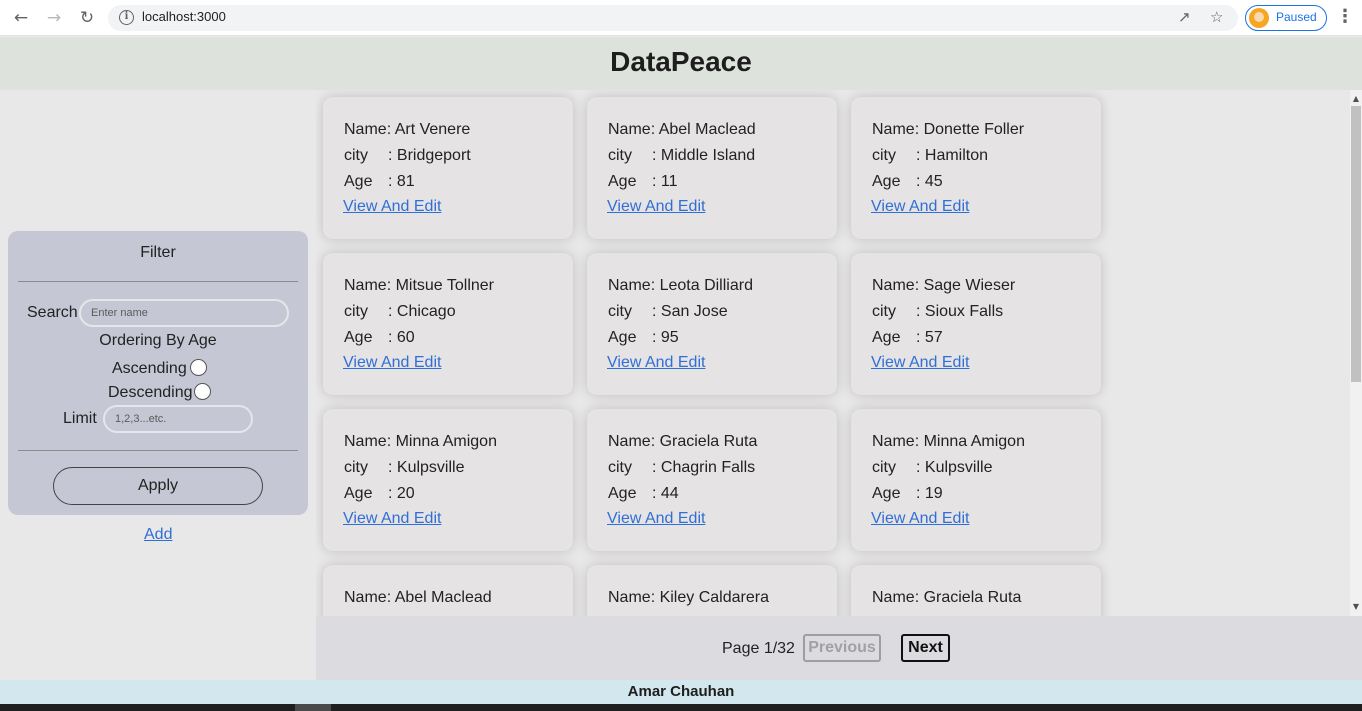 This screenshot has height=711, width=1362. What do you see at coordinates (178, 419) in the screenshot?
I see `limit-input` at bounding box center [178, 419].